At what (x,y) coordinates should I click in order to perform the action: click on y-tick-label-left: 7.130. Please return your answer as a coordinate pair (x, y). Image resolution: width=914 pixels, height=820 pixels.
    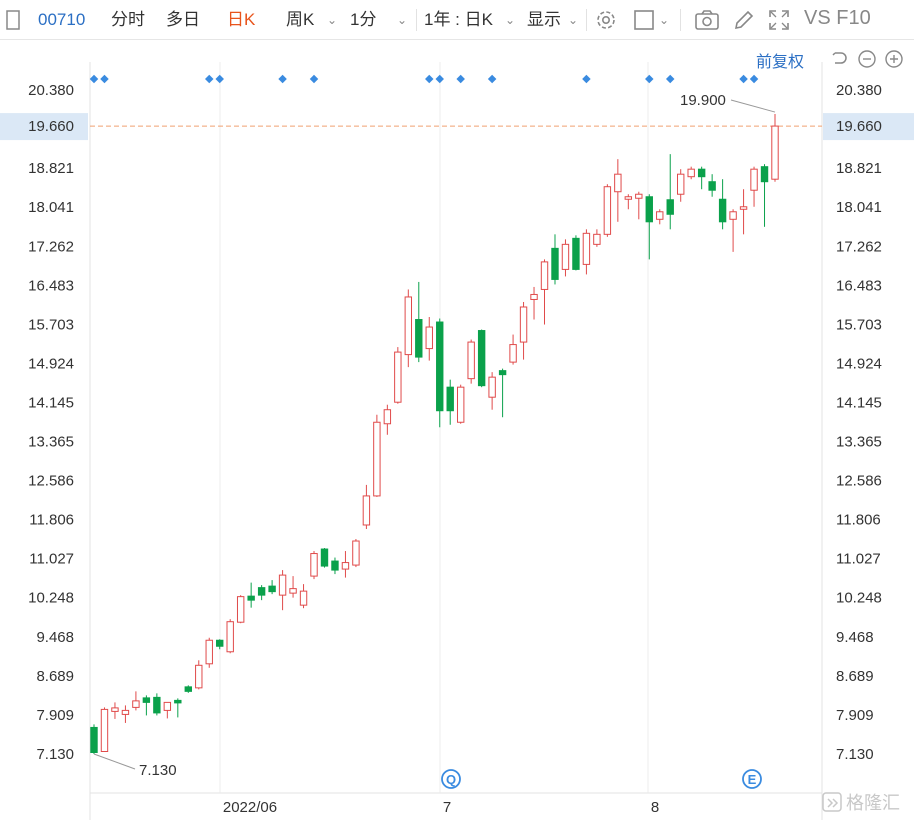
    Looking at the image, I should click on (55, 754).